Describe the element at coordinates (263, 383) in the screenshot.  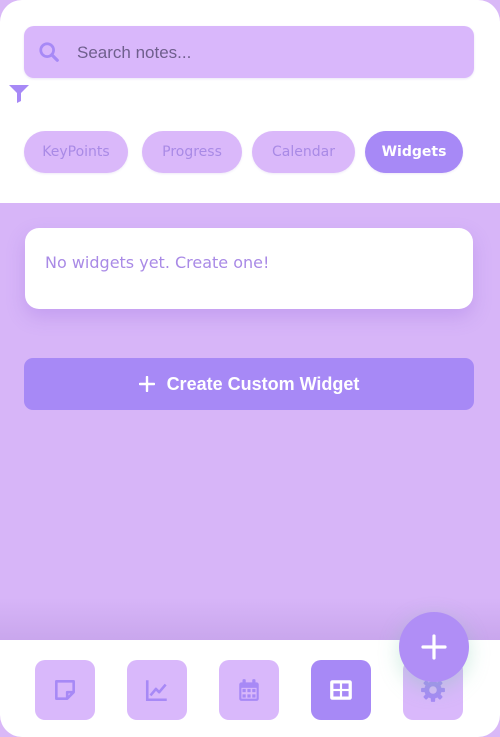
I see `create-widget-label: Create Custom Widget` at that location.